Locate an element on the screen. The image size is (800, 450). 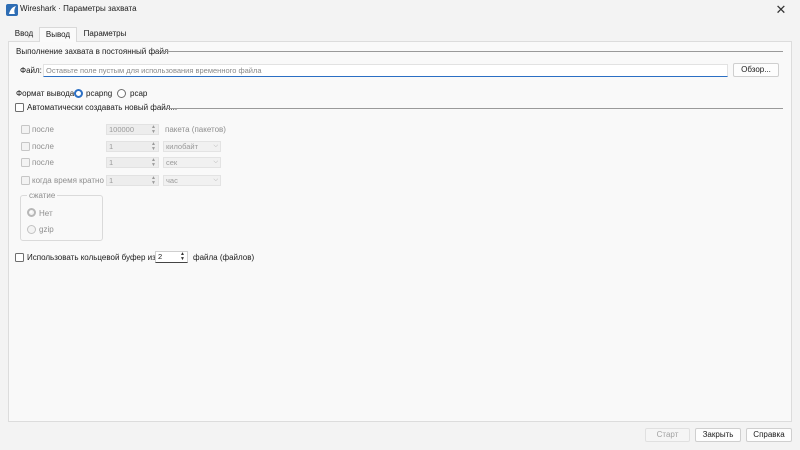
window-title: Wireshark · Параметры захвата is located at coordinates (78, 8).